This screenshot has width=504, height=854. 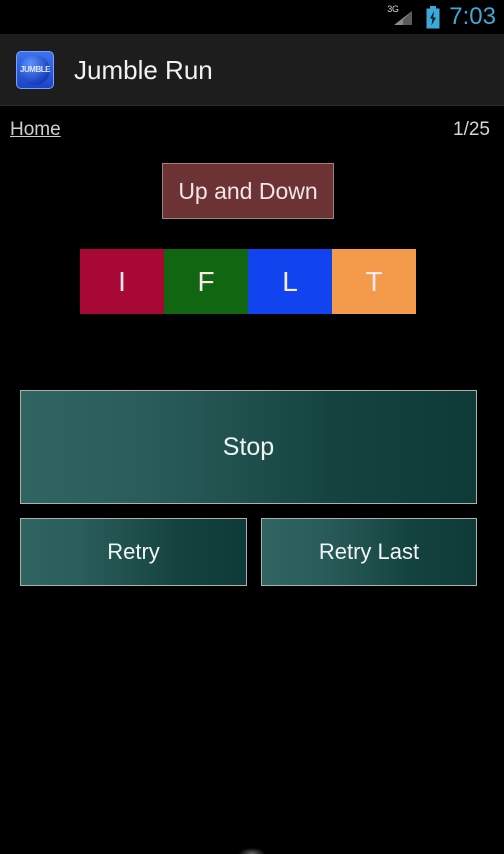 I want to click on signal-strength-icon: 3G, so click(x=402, y=16).